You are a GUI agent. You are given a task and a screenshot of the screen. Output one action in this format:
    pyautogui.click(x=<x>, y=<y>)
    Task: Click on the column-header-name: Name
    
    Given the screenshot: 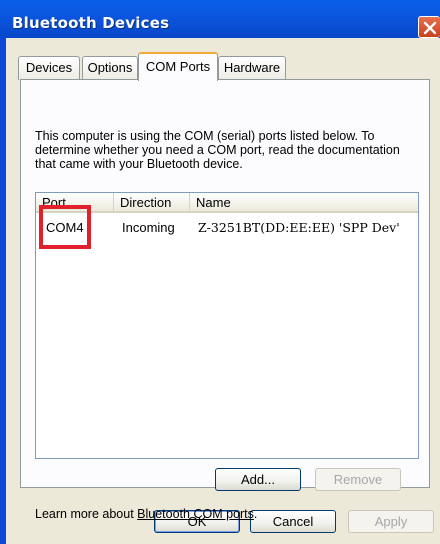 What is the action you would take?
    pyautogui.click(x=304, y=203)
    